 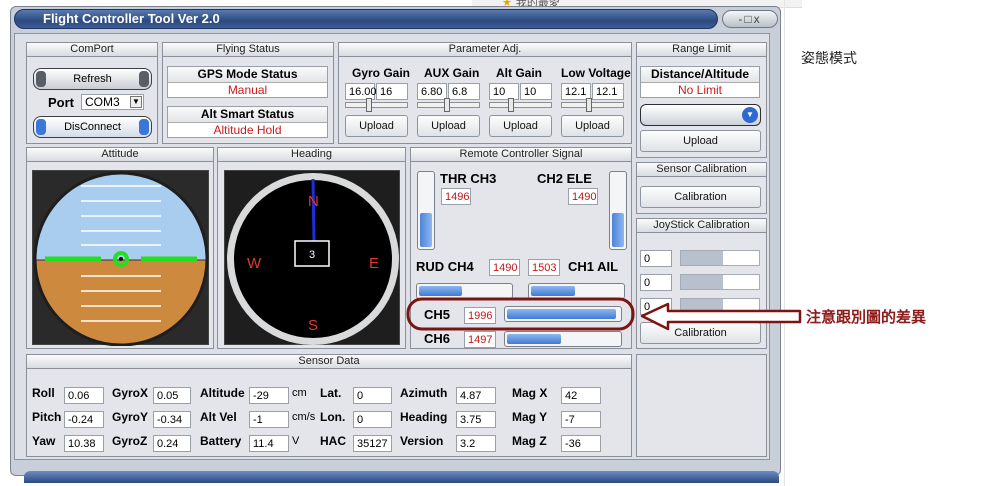 What do you see at coordinates (84, 395) in the screenshot?
I see `roll-value: 0.06` at bounding box center [84, 395].